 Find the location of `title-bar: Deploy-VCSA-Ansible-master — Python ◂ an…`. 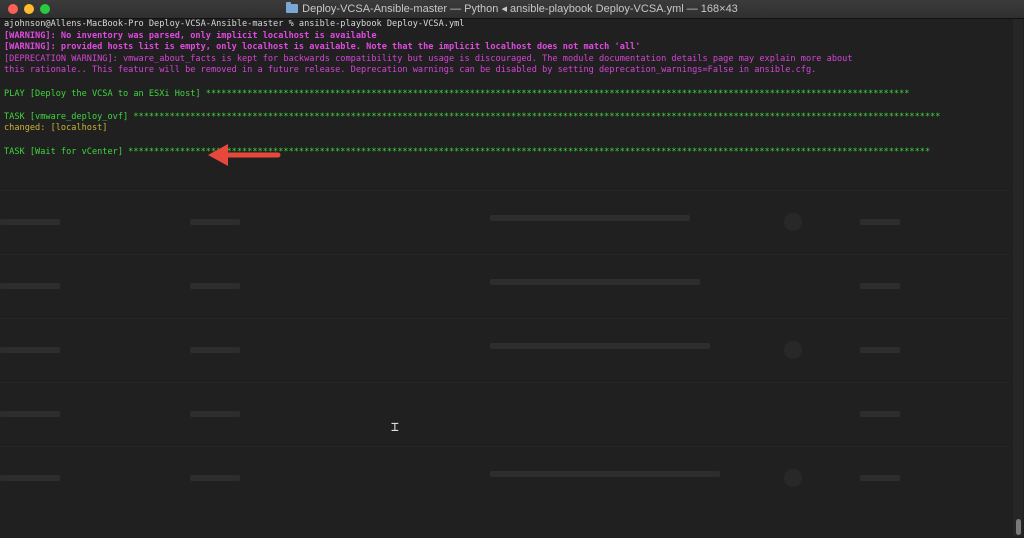

title-bar: Deploy-VCSA-Ansible-master — Python ◂ an… is located at coordinates (512, 9).